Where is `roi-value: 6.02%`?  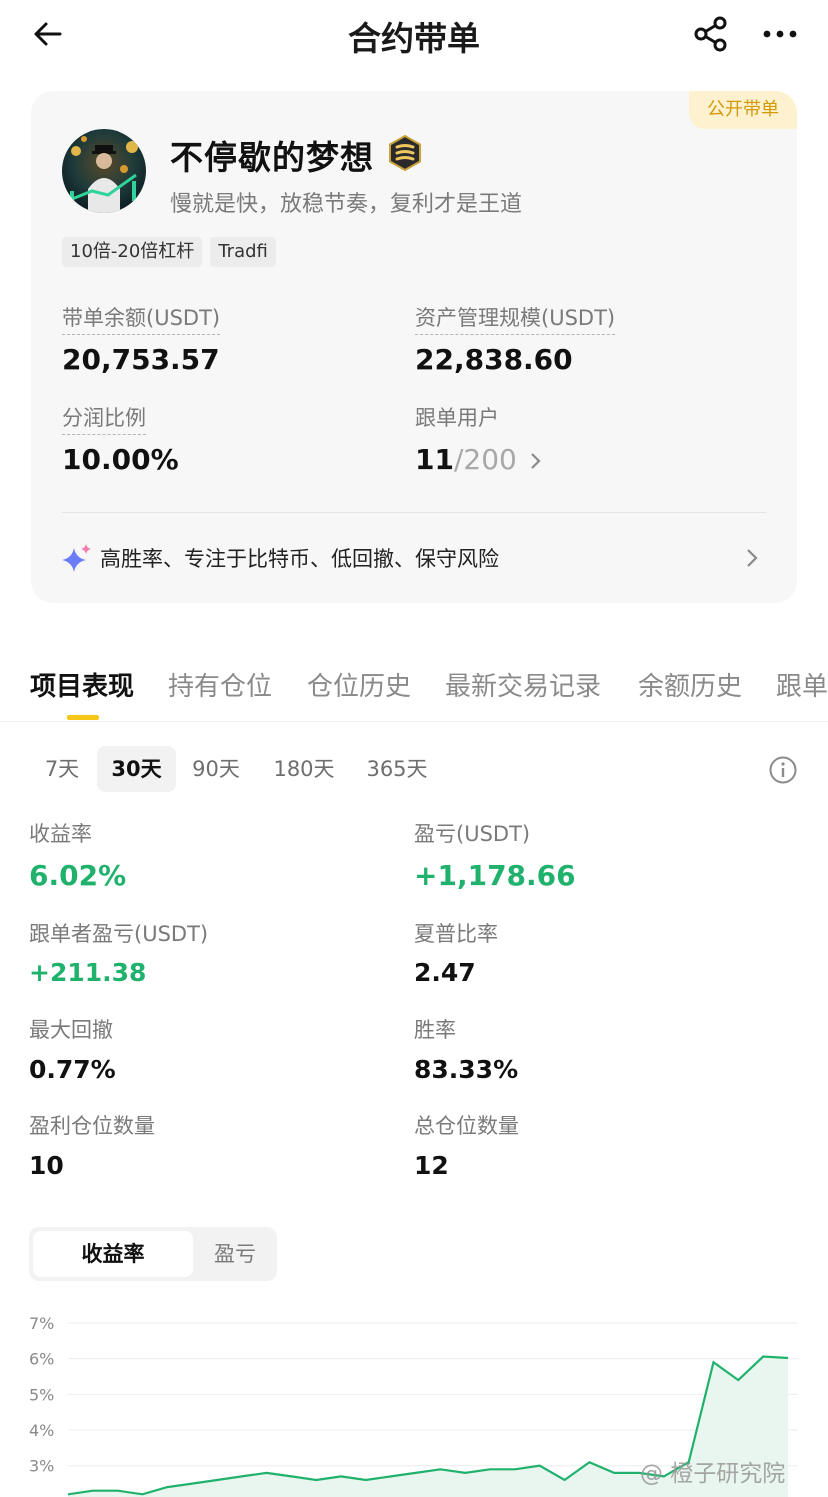
roi-value: 6.02% is located at coordinates (78, 875).